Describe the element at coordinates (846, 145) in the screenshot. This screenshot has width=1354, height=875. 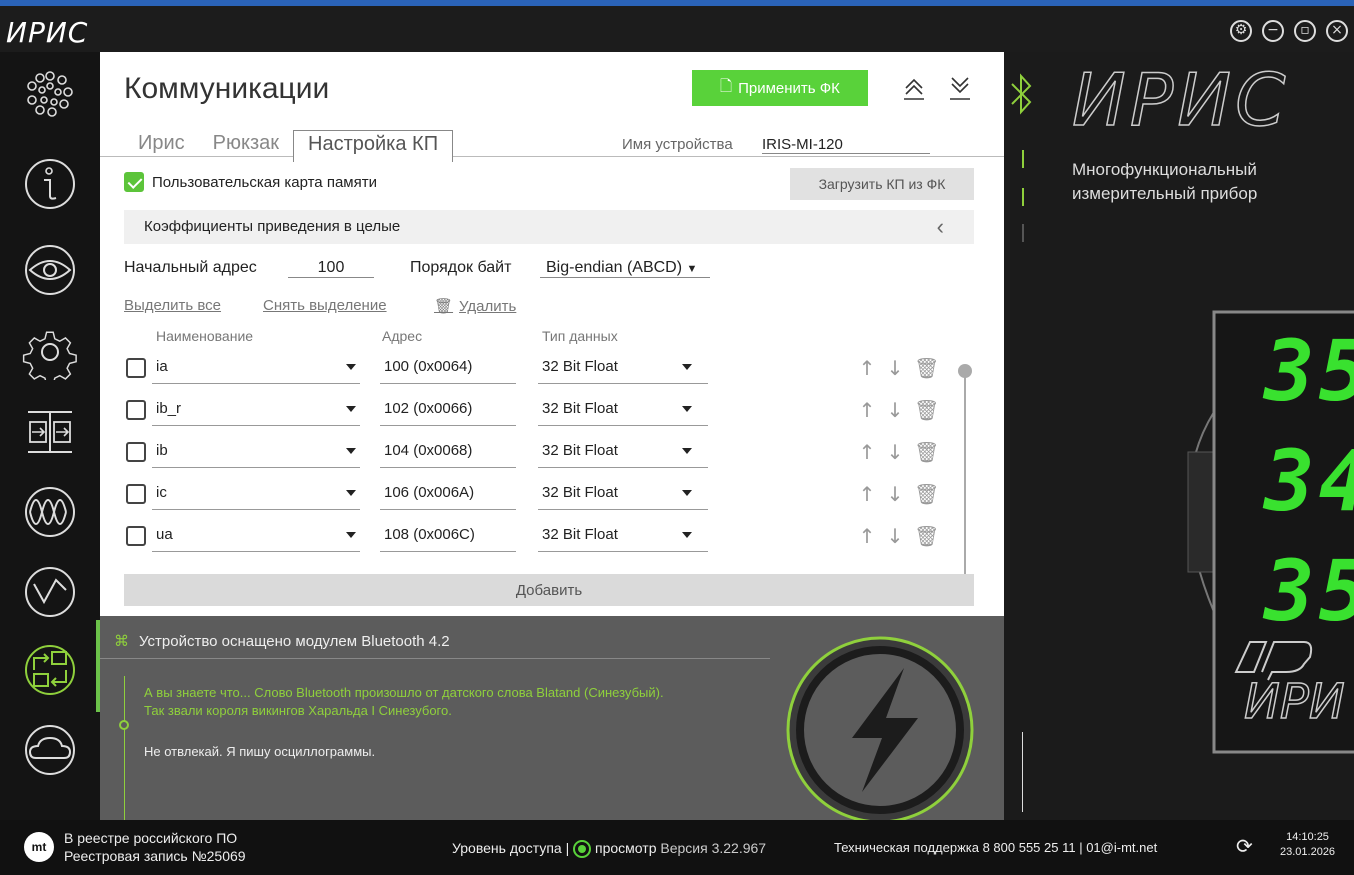
I see `device-name-field: IRIS-MI-120` at that location.